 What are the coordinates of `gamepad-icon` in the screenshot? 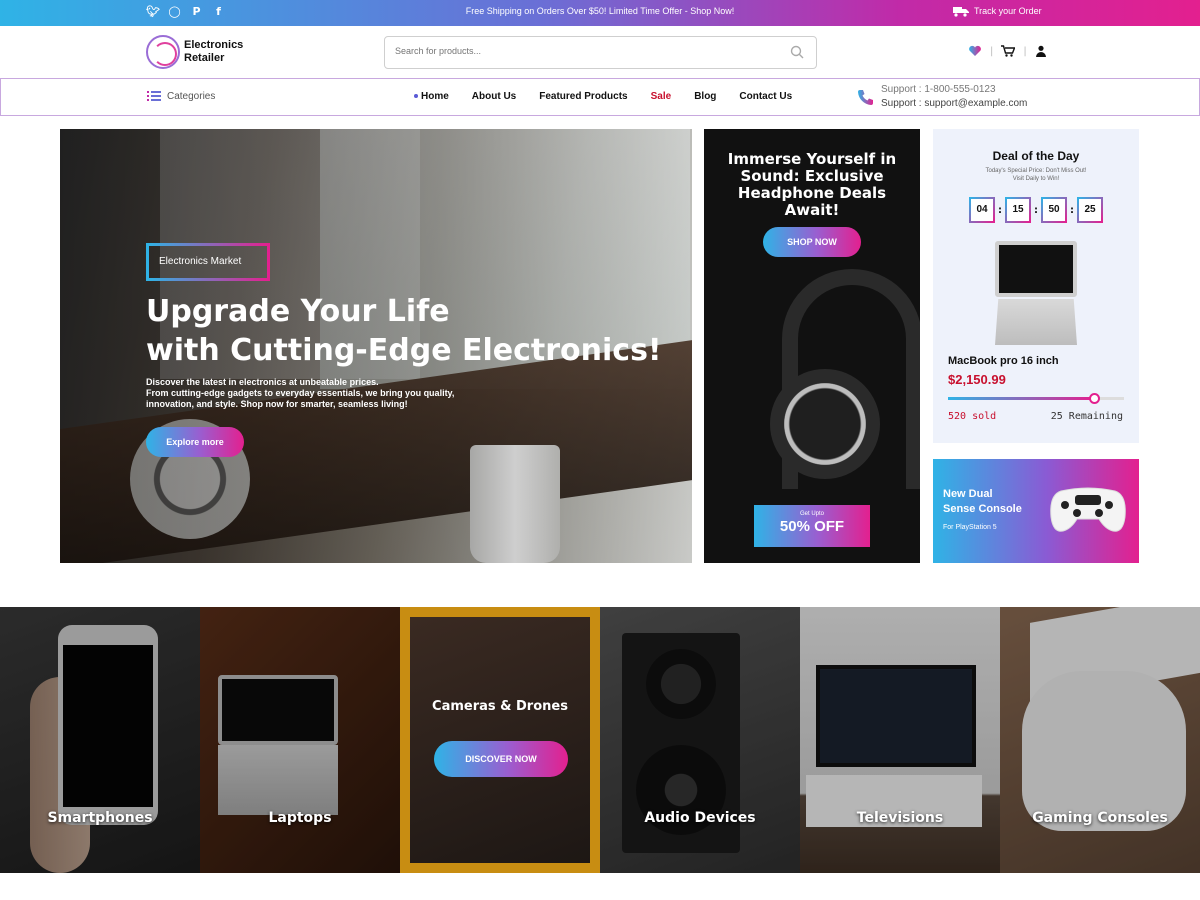 It's located at (1088, 509).